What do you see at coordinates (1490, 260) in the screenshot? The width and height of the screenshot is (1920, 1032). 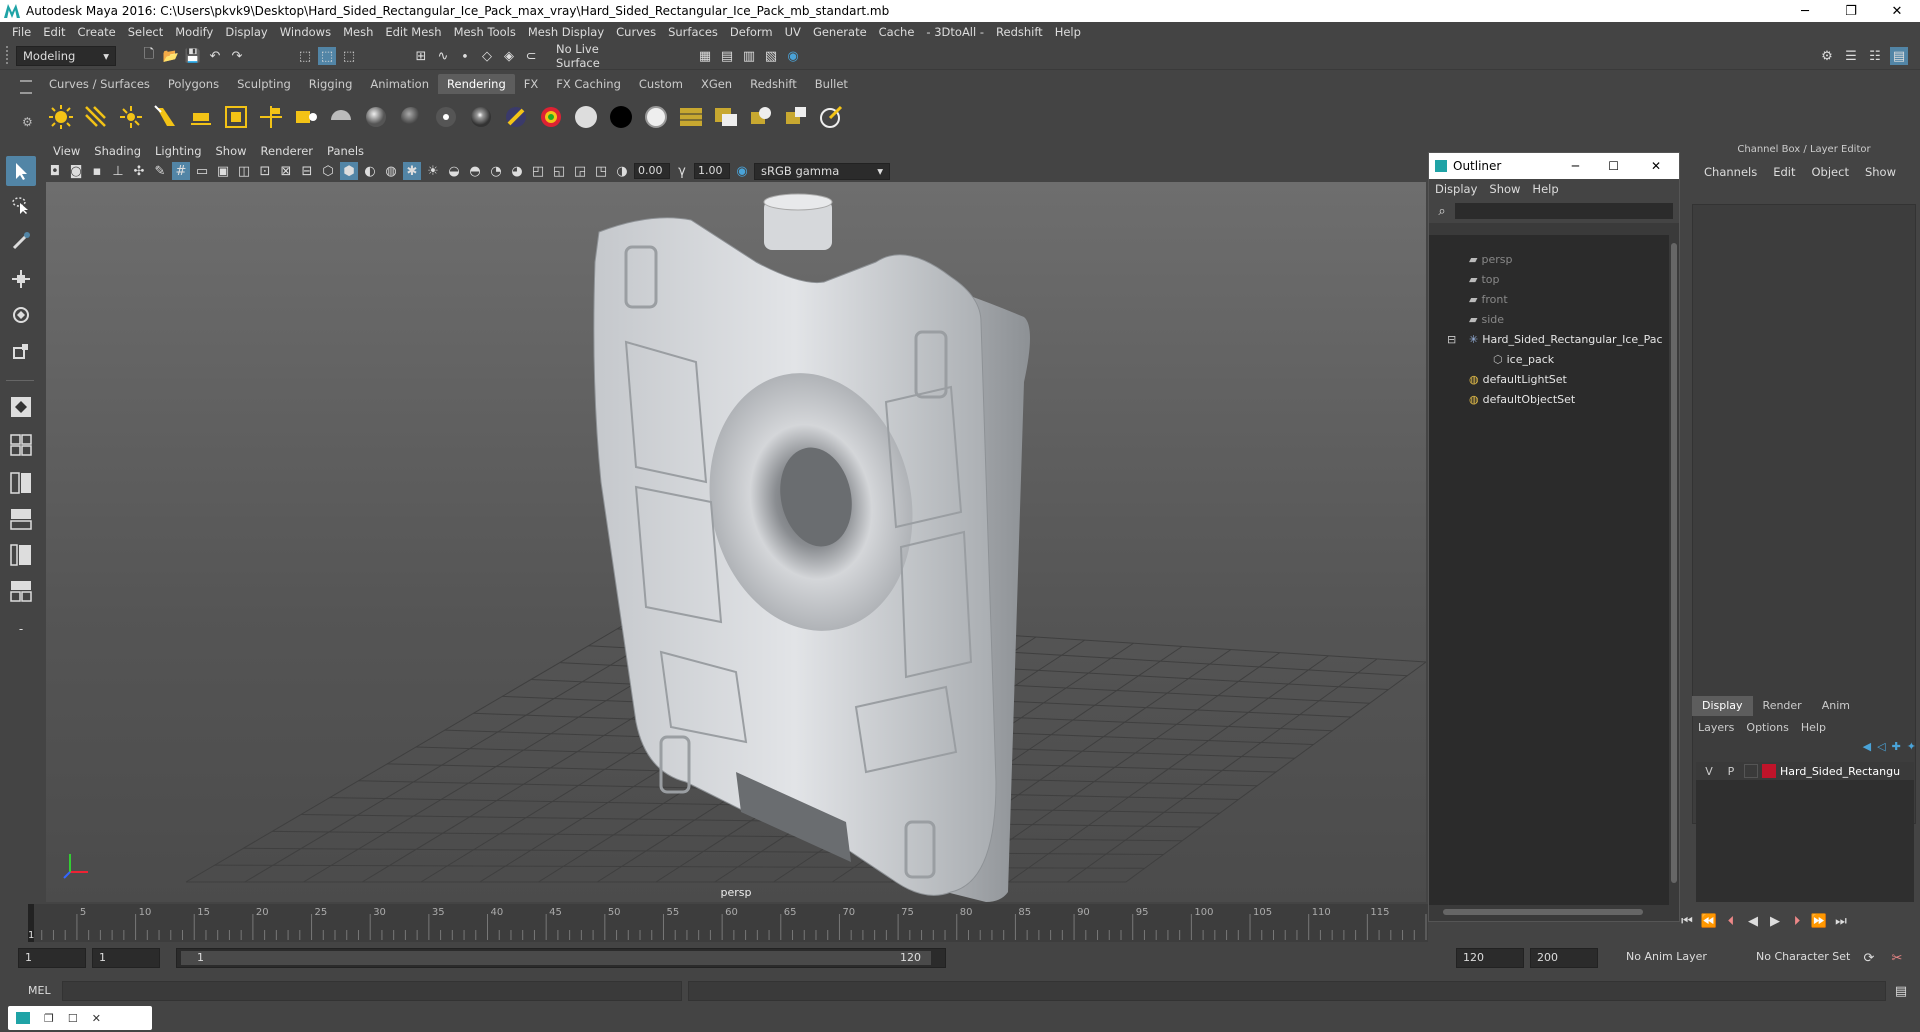 I see `outliner-item-camera: ▰ persp` at bounding box center [1490, 260].